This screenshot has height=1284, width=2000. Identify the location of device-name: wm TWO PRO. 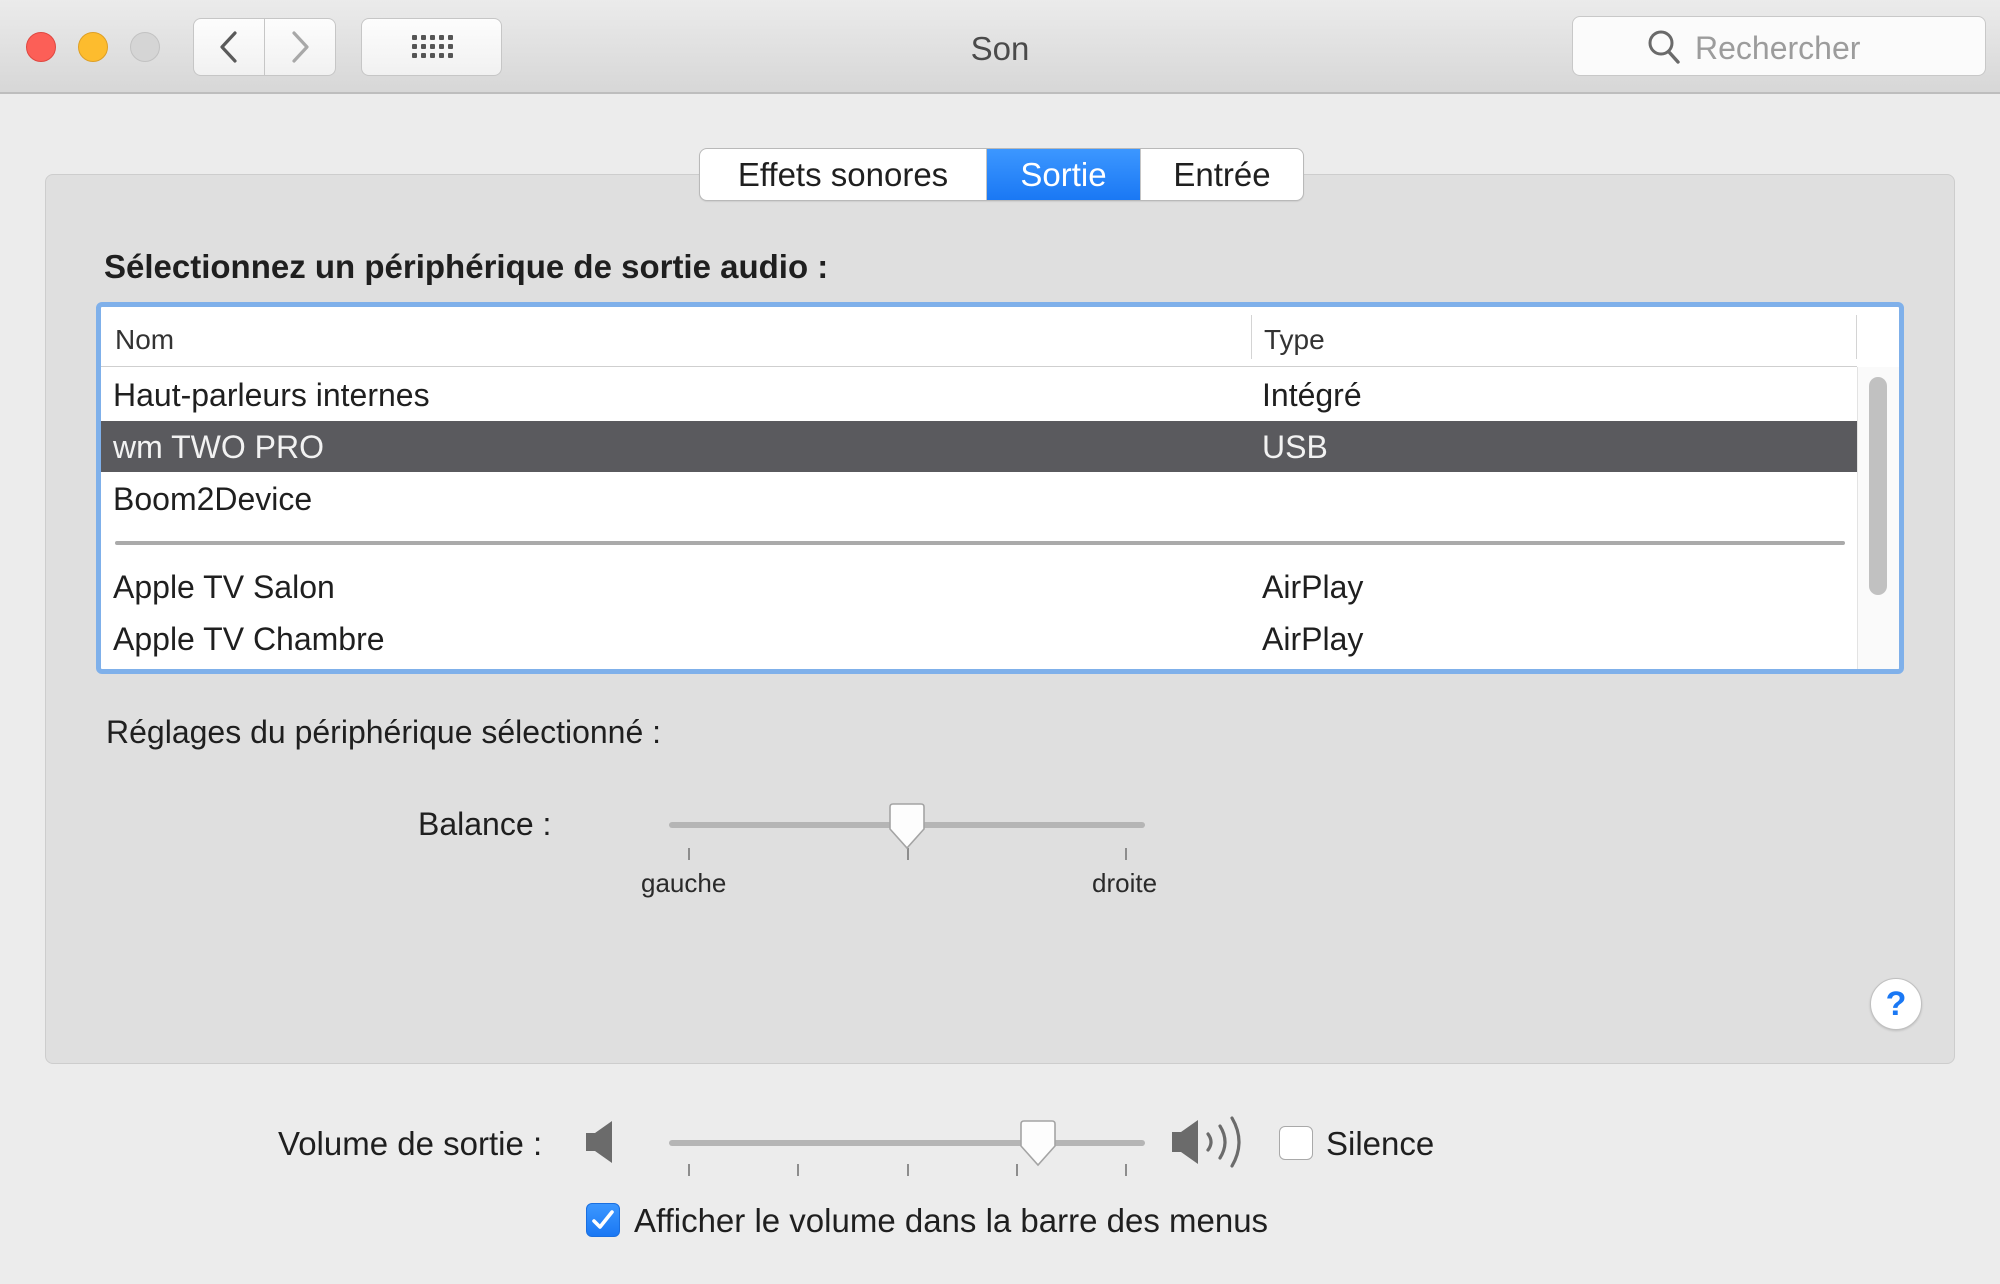
(218, 447).